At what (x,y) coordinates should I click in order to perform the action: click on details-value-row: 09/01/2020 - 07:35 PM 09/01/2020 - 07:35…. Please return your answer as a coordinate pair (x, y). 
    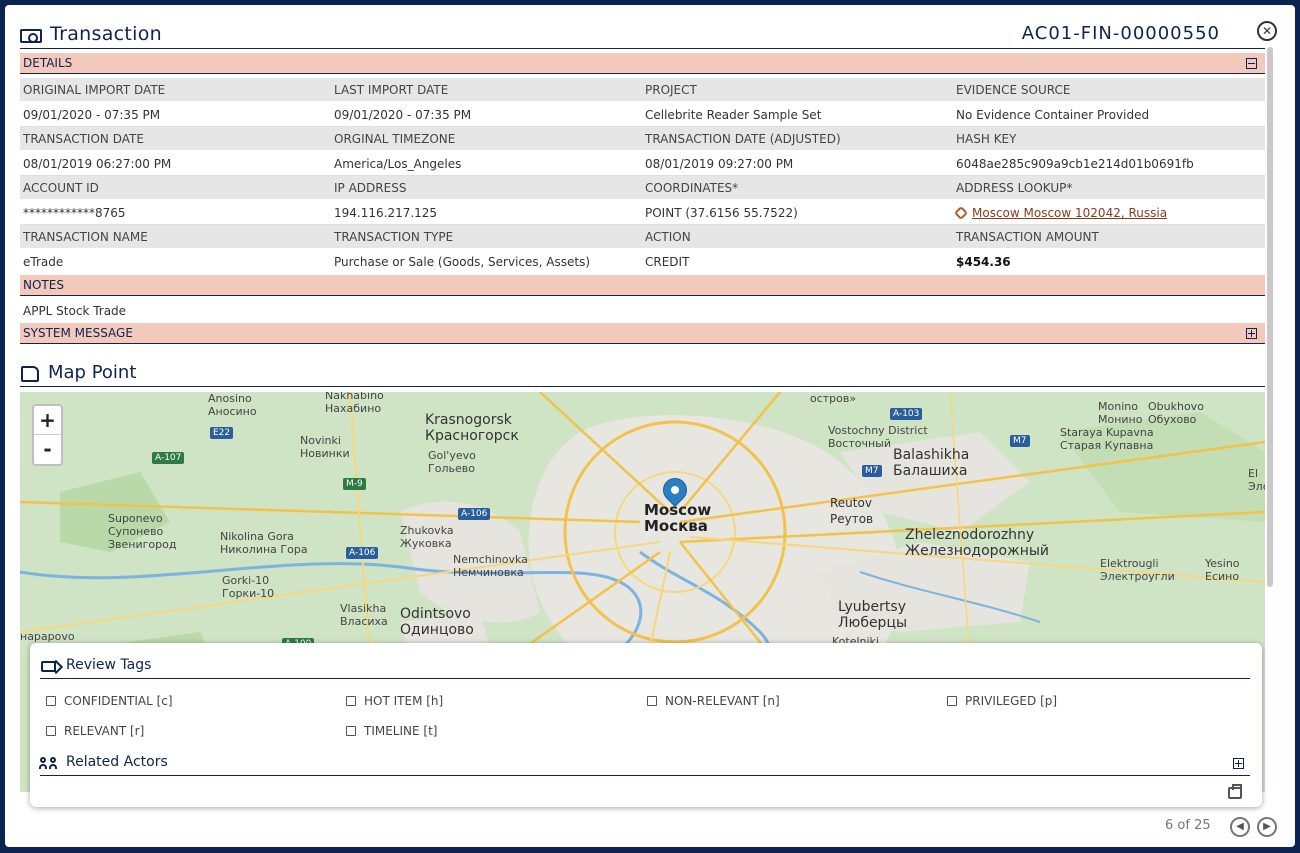
    Looking at the image, I should click on (642, 114).